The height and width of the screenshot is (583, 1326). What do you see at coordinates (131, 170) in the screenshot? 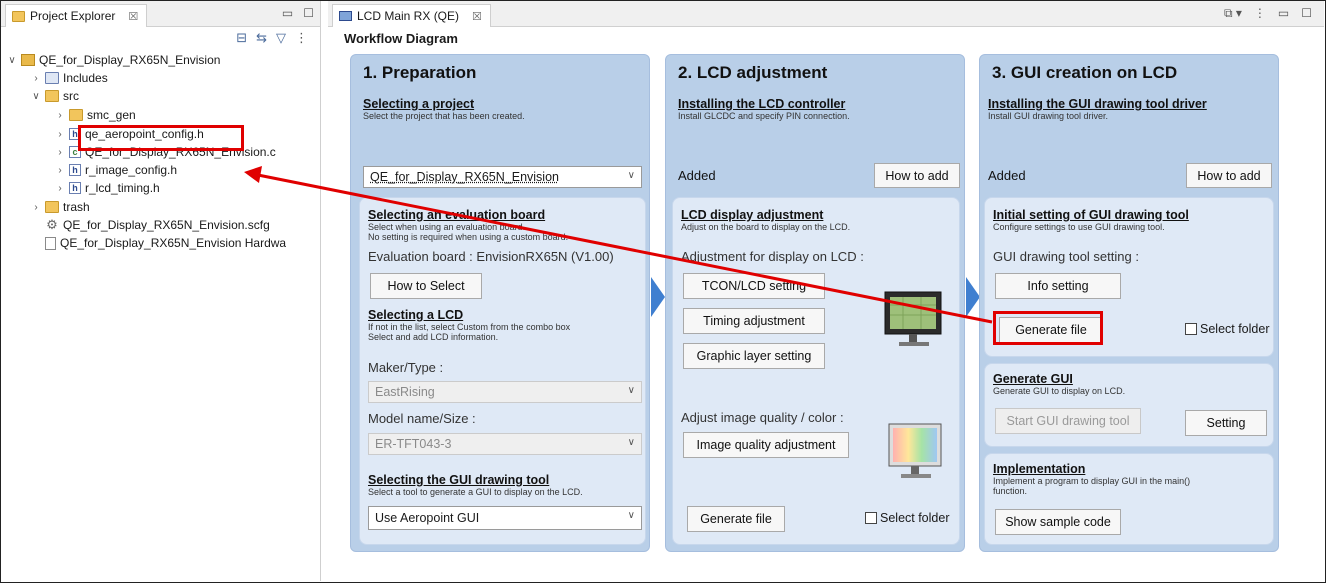
I see `tree-label: r_image_config.h` at bounding box center [131, 170].